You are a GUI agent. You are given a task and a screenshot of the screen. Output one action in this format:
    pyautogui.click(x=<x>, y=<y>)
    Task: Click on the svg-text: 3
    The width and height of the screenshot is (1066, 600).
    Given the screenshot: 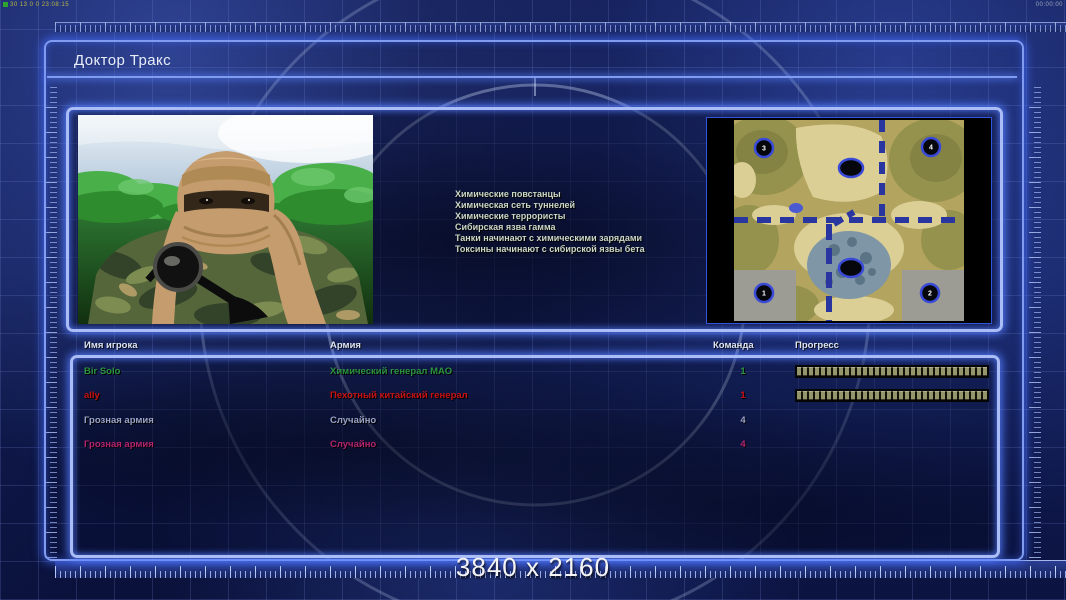 What is the action you would take?
    pyautogui.click(x=764, y=149)
    